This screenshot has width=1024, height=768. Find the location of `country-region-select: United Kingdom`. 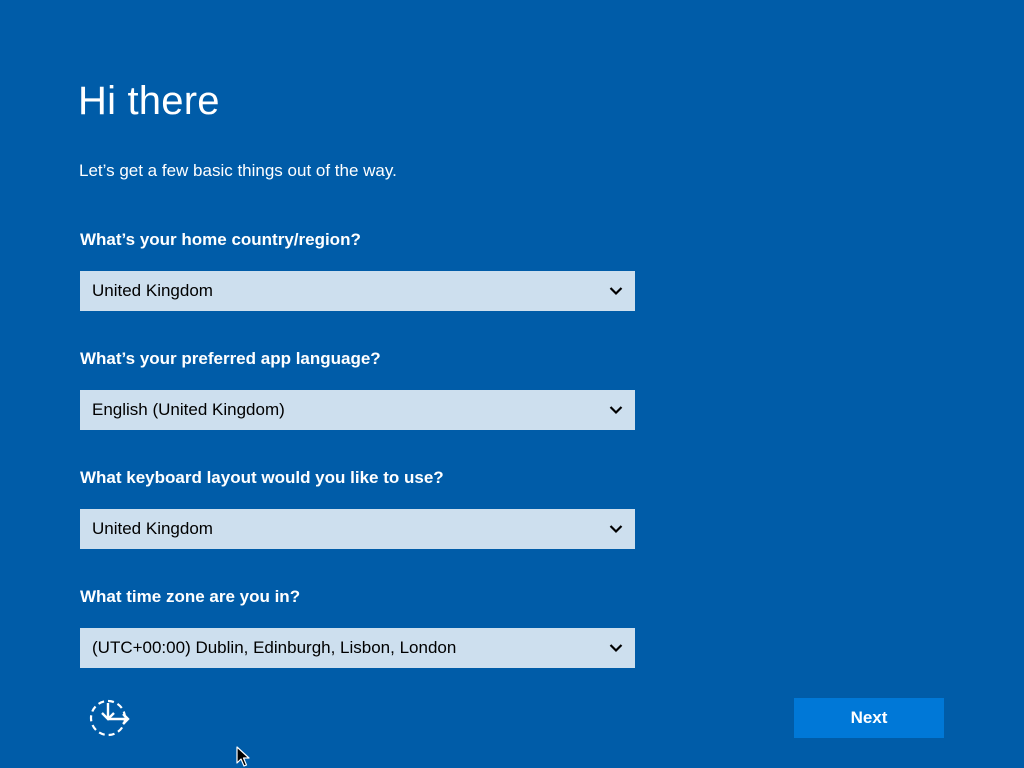

country-region-select: United Kingdom is located at coordinates (357, 291).